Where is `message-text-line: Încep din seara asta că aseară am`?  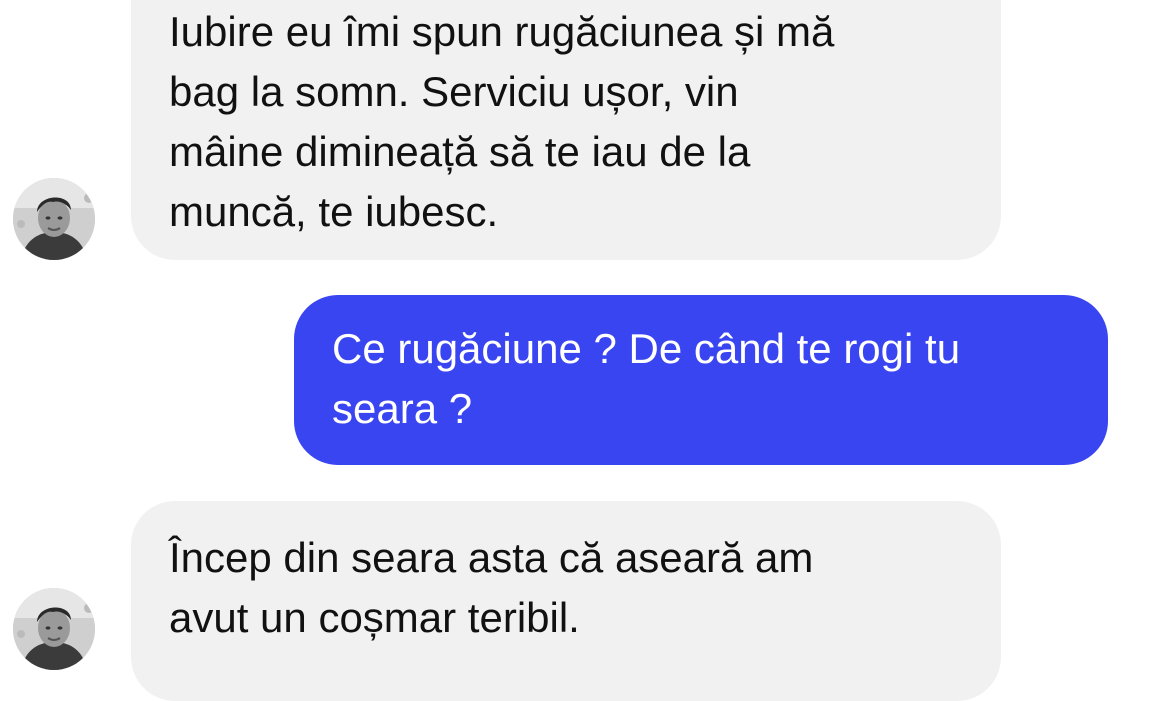 message-text-line: Încep din seara asta că aseară am is located at coordinates (491, 557).